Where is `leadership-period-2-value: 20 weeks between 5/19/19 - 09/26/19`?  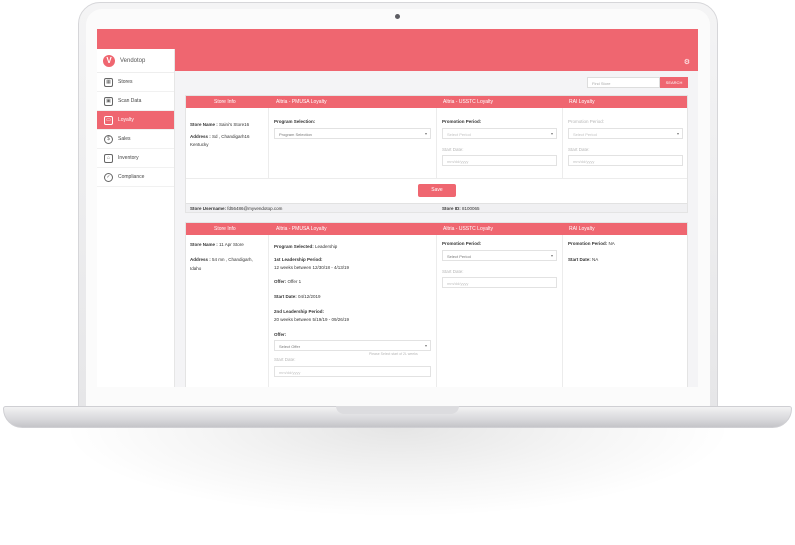 leadership-period-2-value: 20 weeks between 5/19/19 - 09/26/19 is located at coordinates (312, 319).